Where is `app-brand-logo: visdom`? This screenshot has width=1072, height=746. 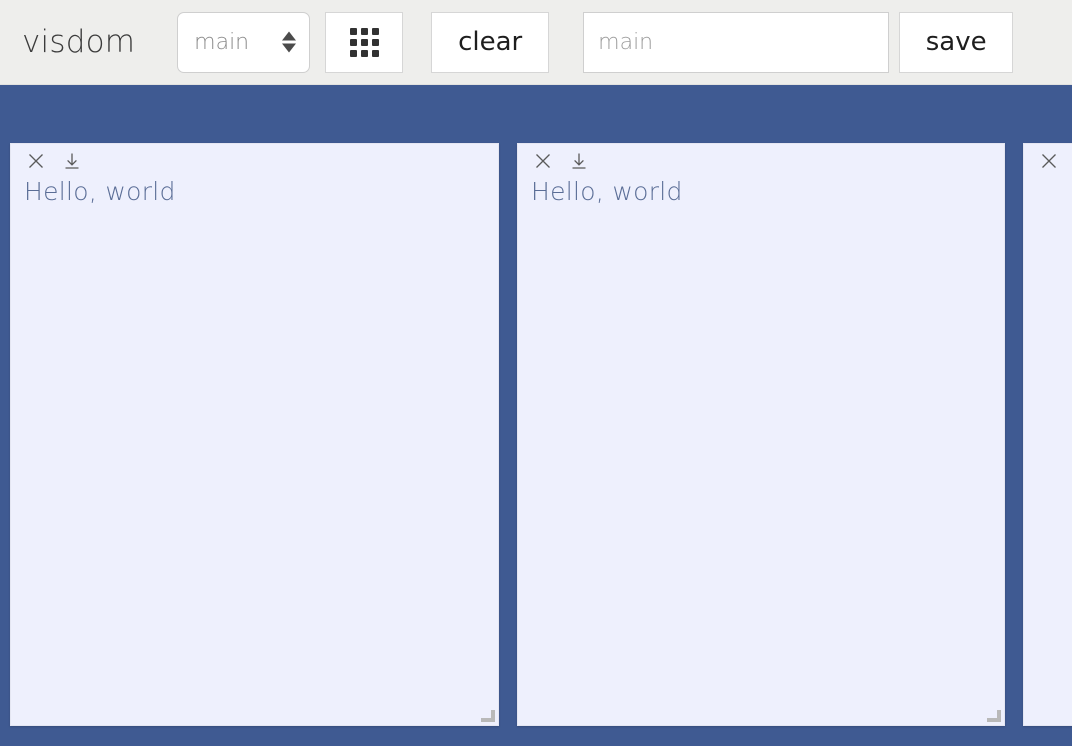 app-brand-logo: visdom is located at coordinates (79, 41).